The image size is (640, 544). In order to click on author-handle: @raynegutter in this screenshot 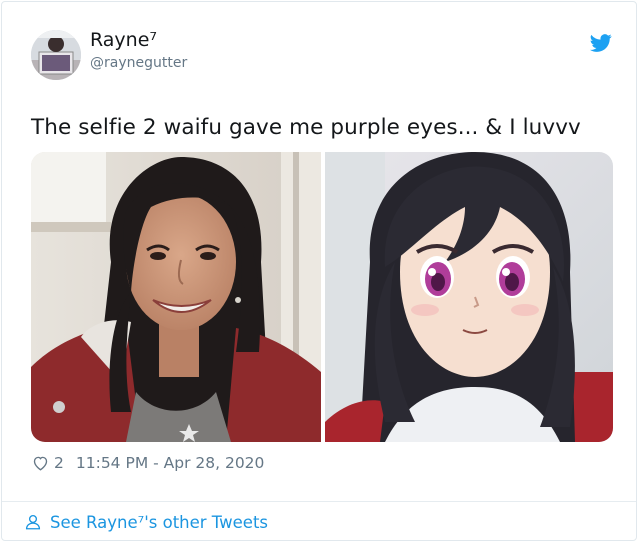, I will do `click(138, 63)`.